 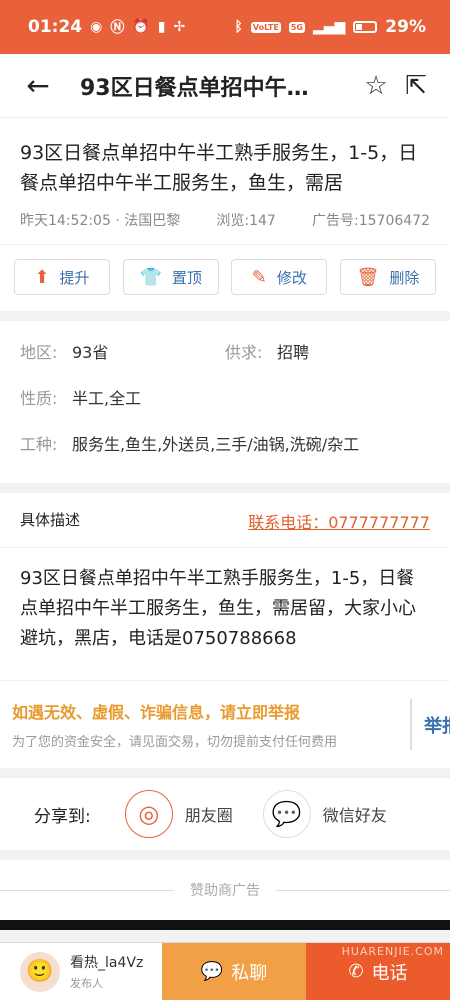 I want to click on share-section: 分享到: ◎ 朋友圈 💬 微信好友, so click(x=225, y=814).